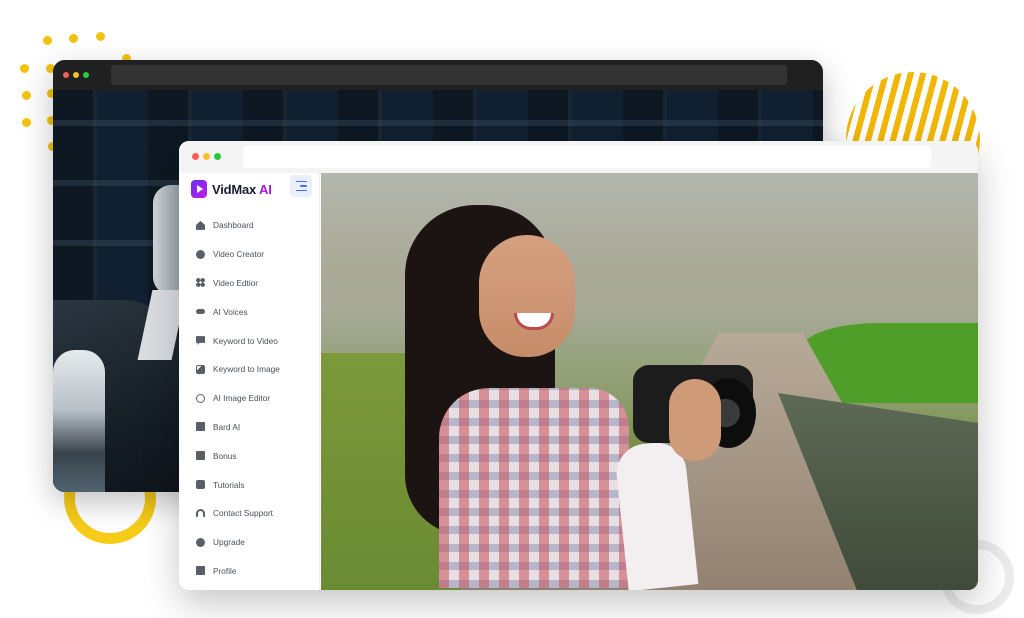 The width and height of the screenshot is (1024, 618). I want to click on sidebar-item-dashboard: Dashboard, so click(256, 225).